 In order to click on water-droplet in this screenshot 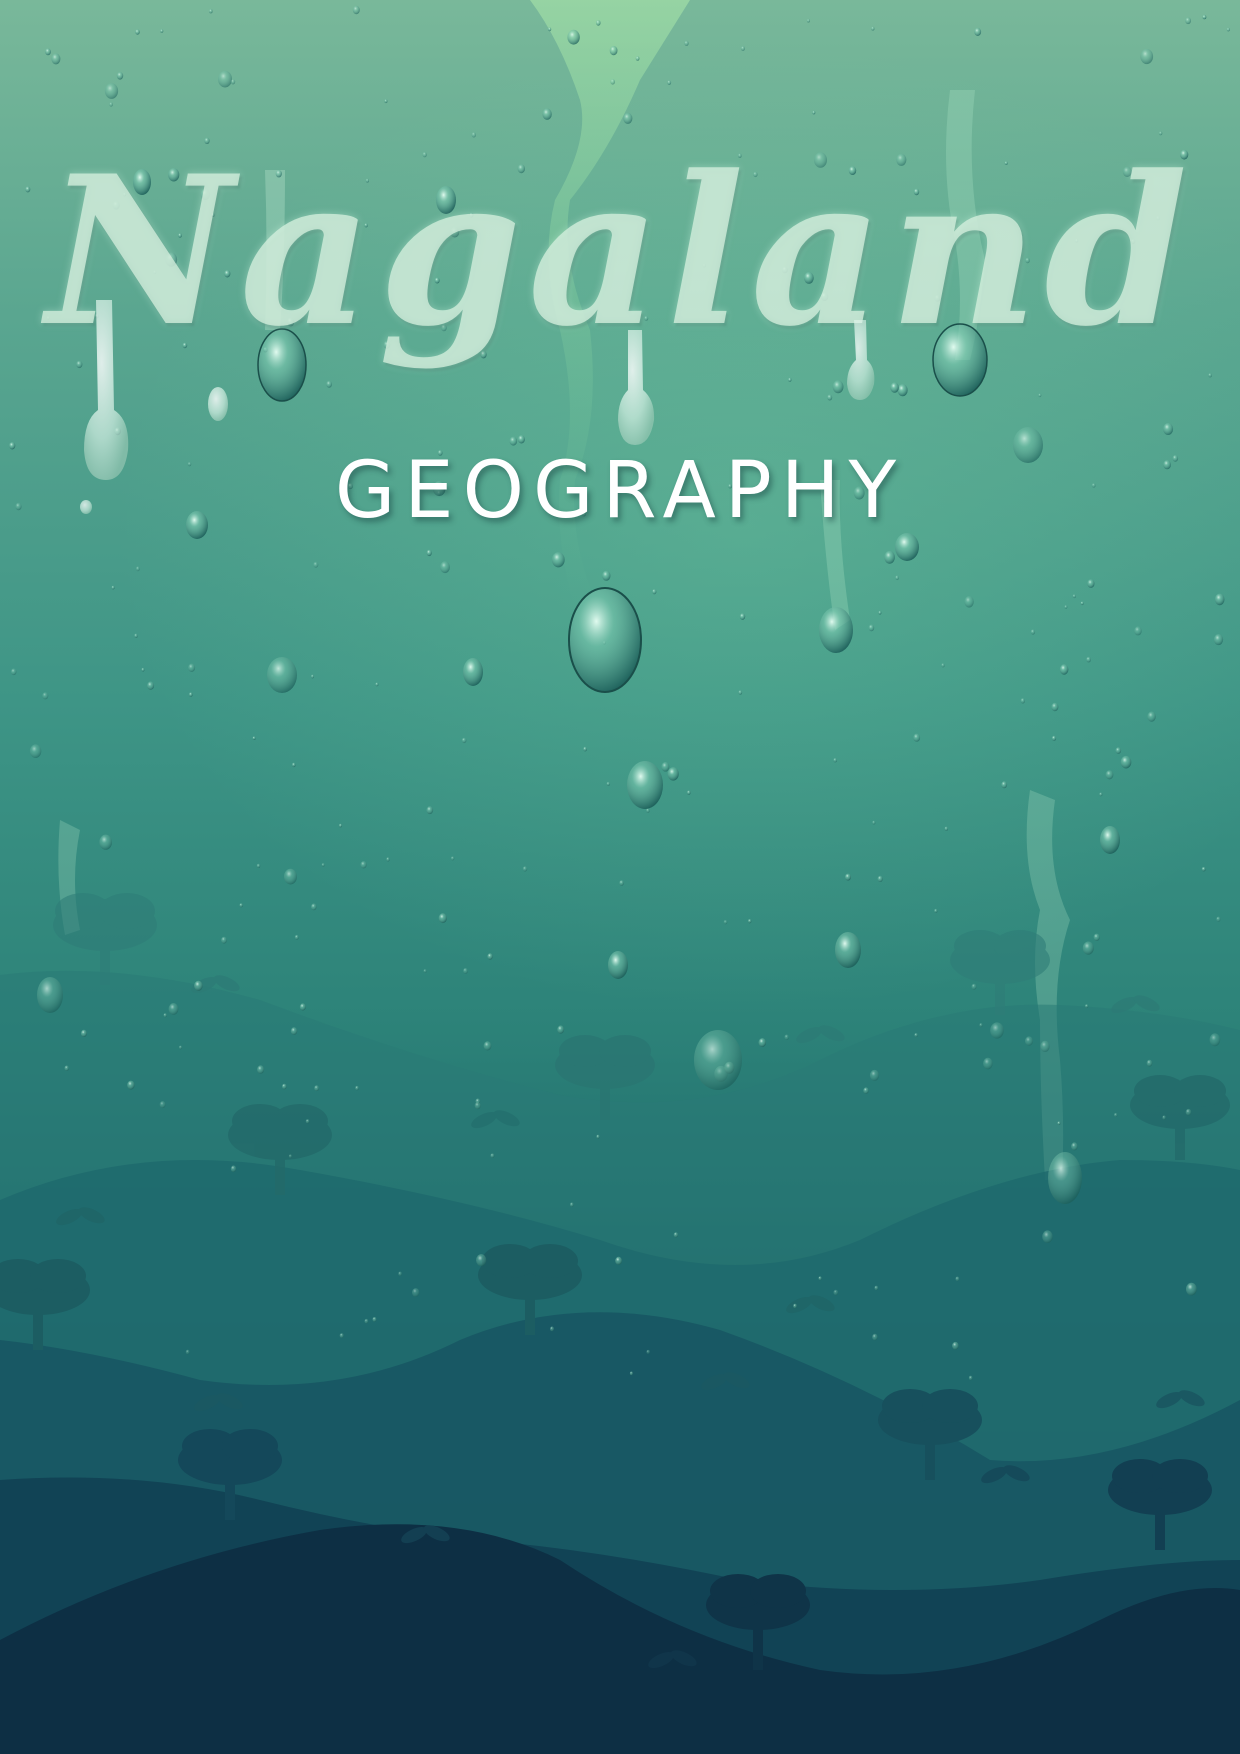, I will do `click(218, 404)`.